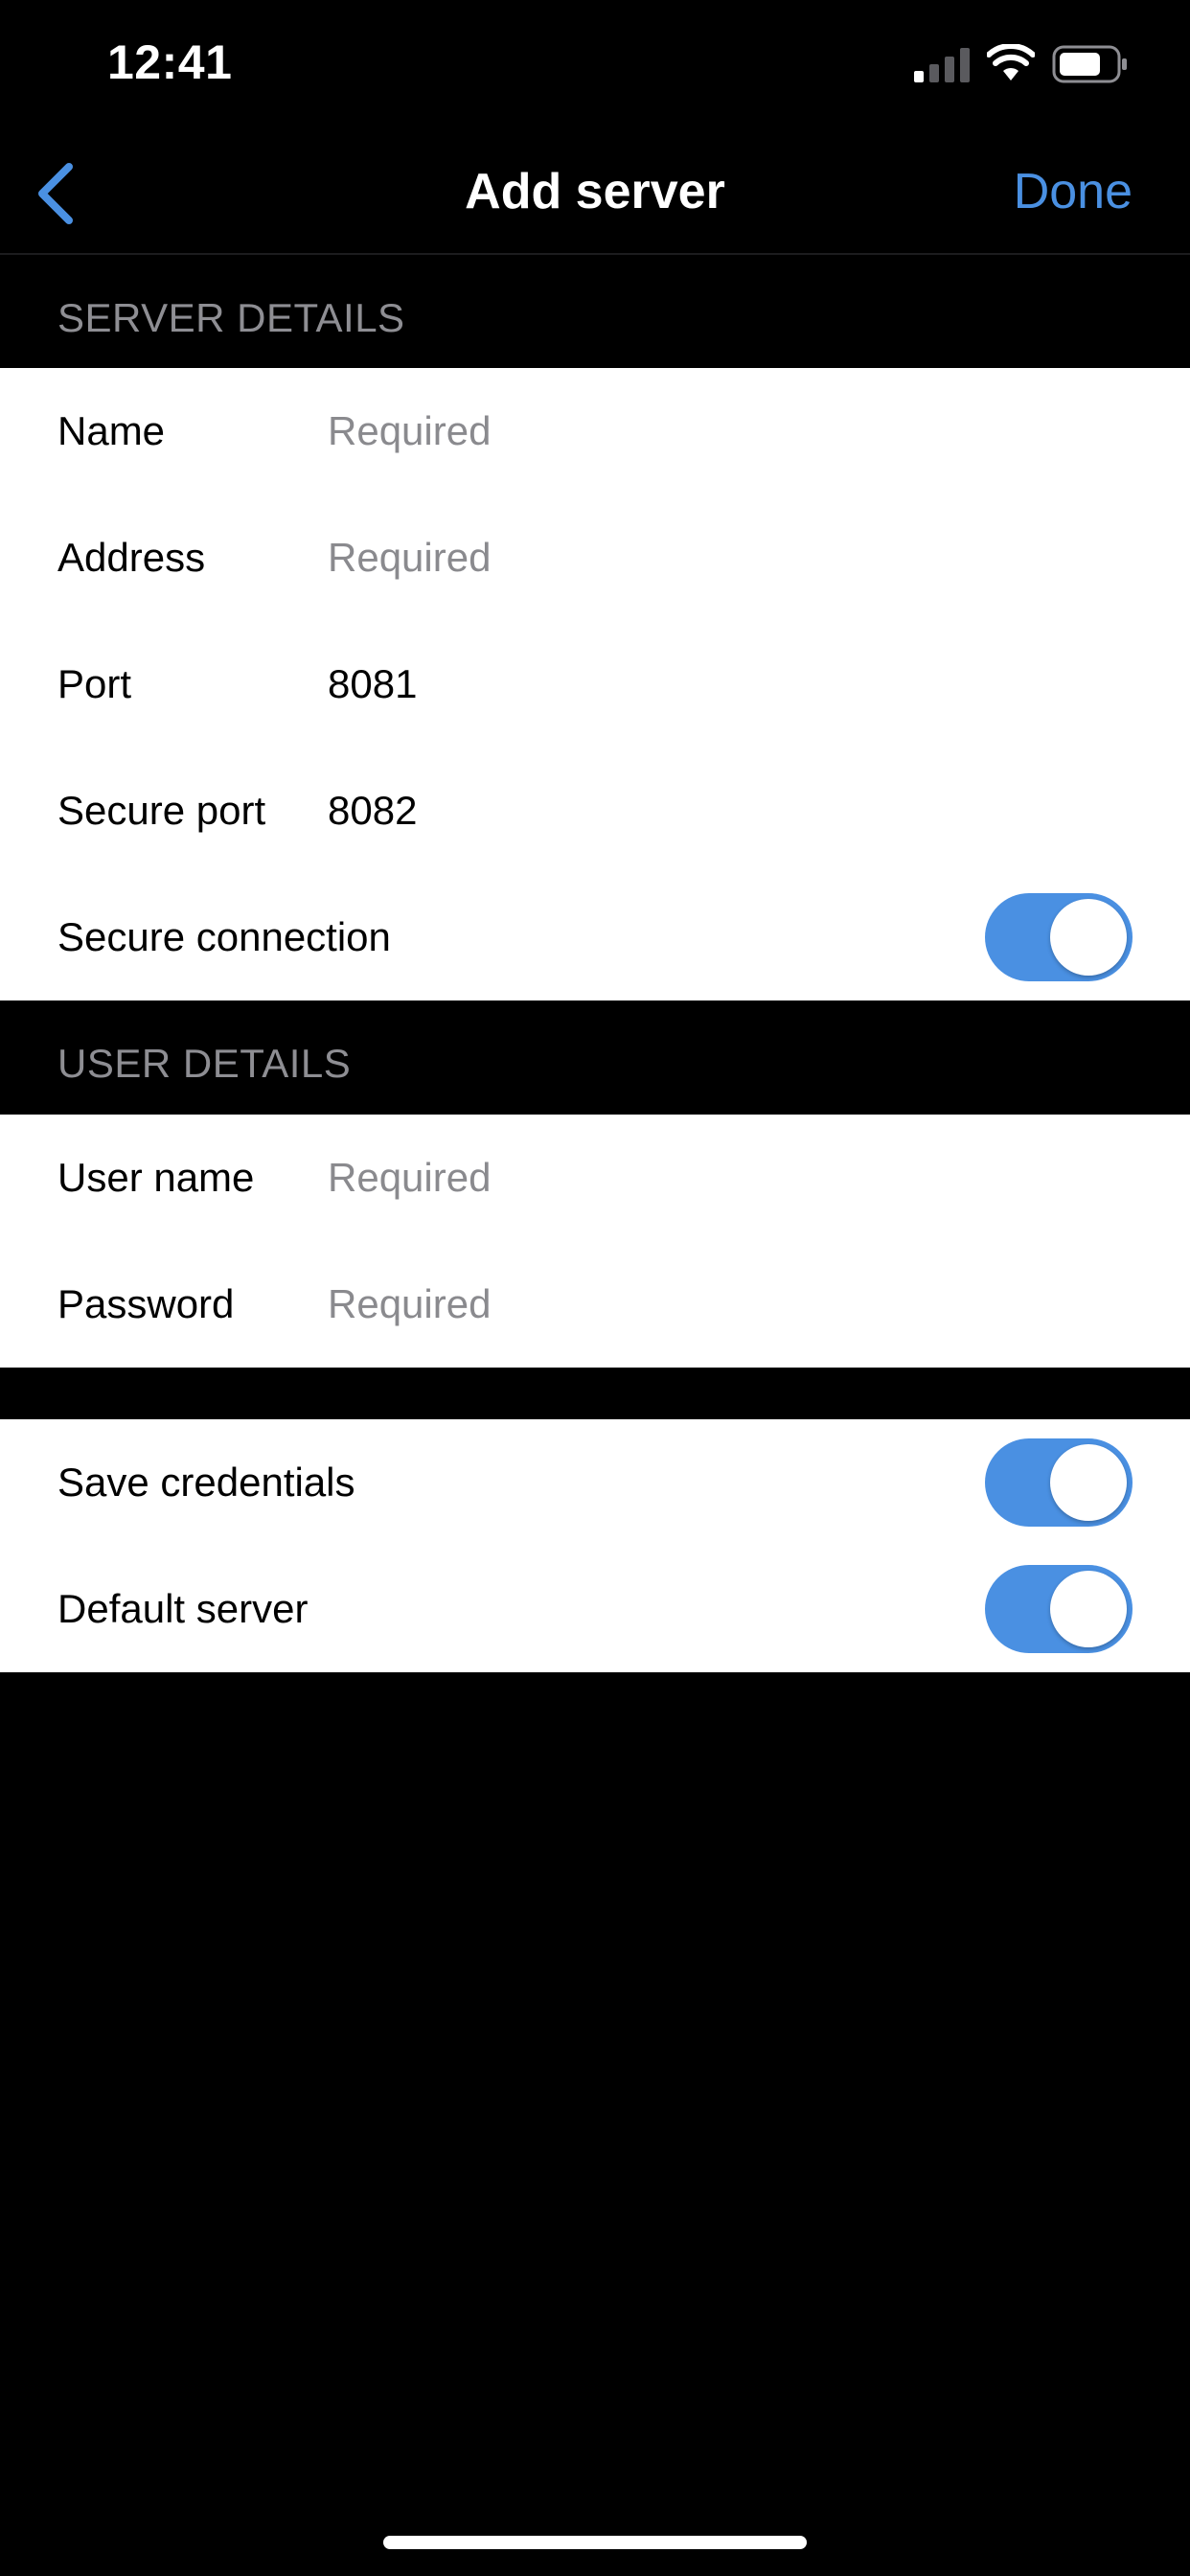 The image size is (1190, 2576). Describe the element at coordinates (132, 557) in the screenshot. I see `address-label: Address` at that location.